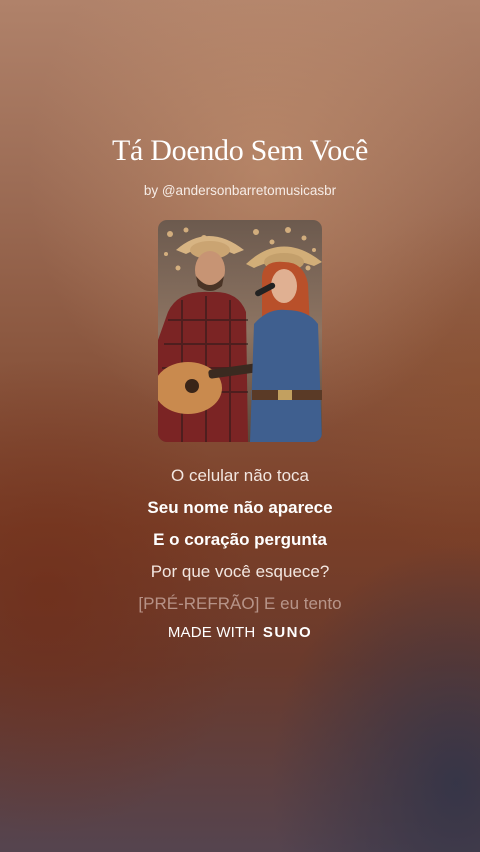 The width and height of the screenshot is (480, 852). I want to click on made-with-suno-badge: MADE WITH SUNO, so click(240, 632).